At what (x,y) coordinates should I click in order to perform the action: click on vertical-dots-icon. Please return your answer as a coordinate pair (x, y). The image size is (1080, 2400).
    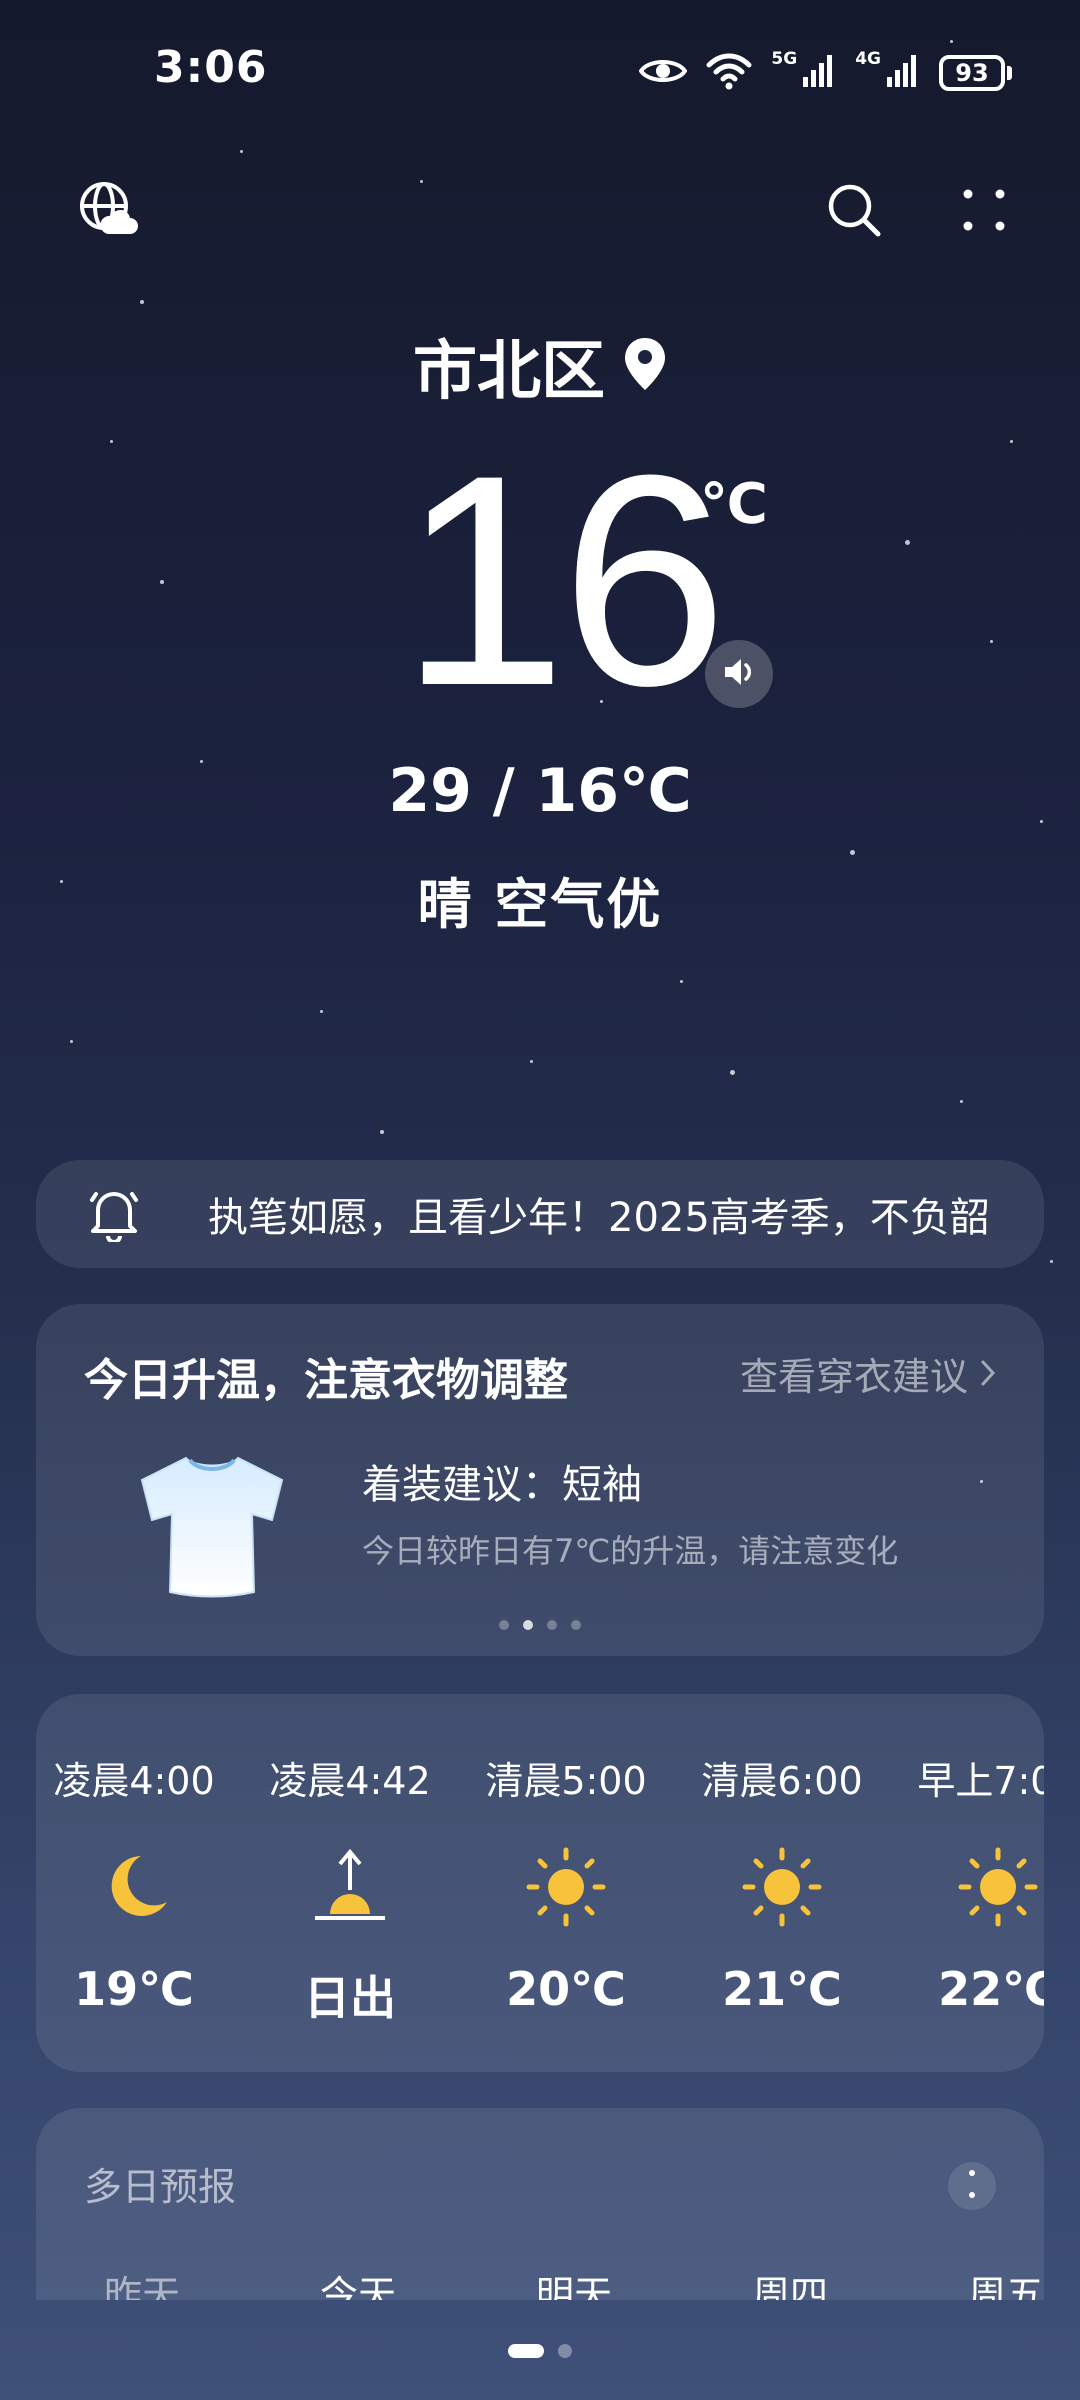
    Looking at the image, I should click on (972, 2186).